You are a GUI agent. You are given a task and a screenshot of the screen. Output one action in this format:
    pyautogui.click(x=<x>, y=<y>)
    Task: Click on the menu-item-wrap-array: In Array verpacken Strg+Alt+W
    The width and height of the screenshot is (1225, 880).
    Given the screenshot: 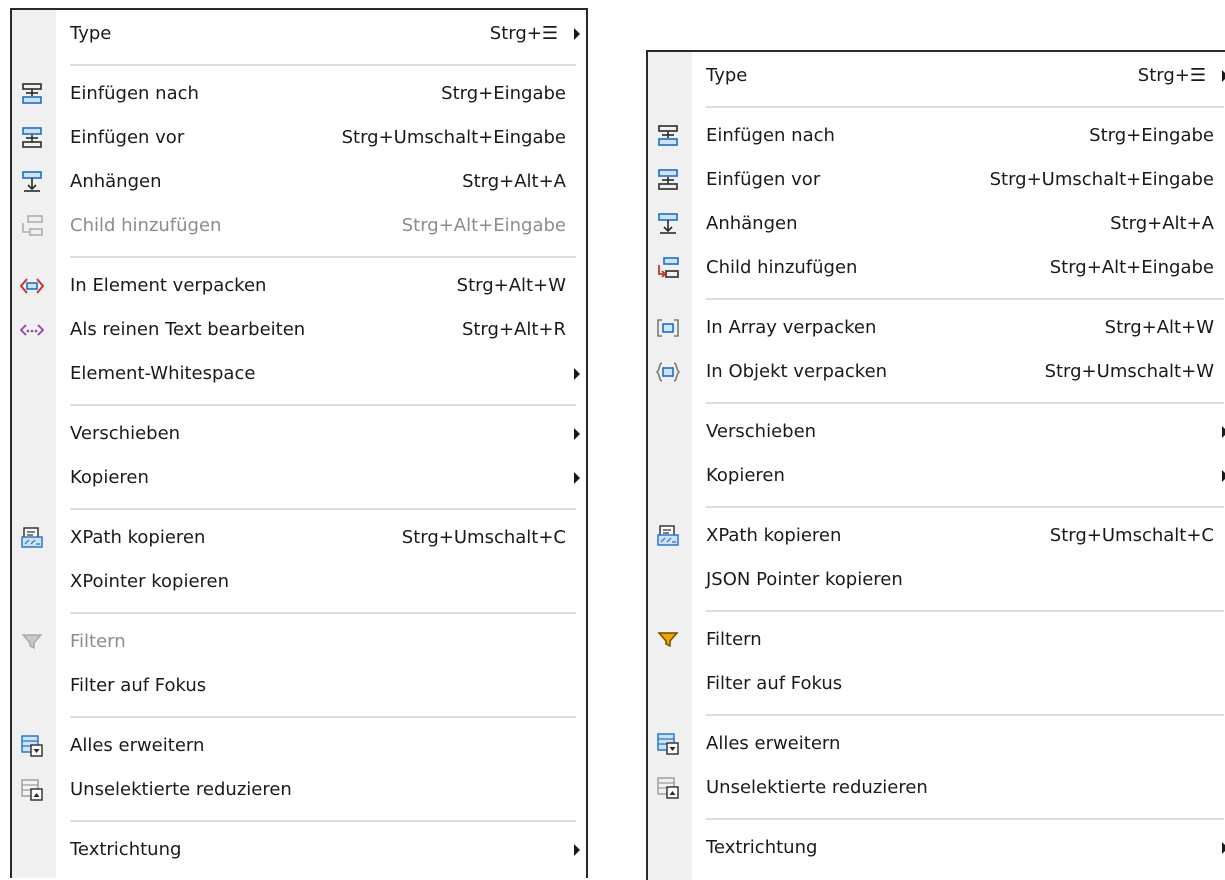 What is the action you would take?
    pyautogui.click(x=936, y=328)
    